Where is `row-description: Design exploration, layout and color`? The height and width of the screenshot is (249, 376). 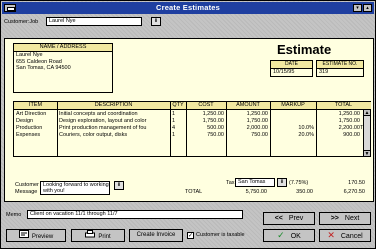
row-description: Design exploration, layout and color is located at coordinates (114, 121).